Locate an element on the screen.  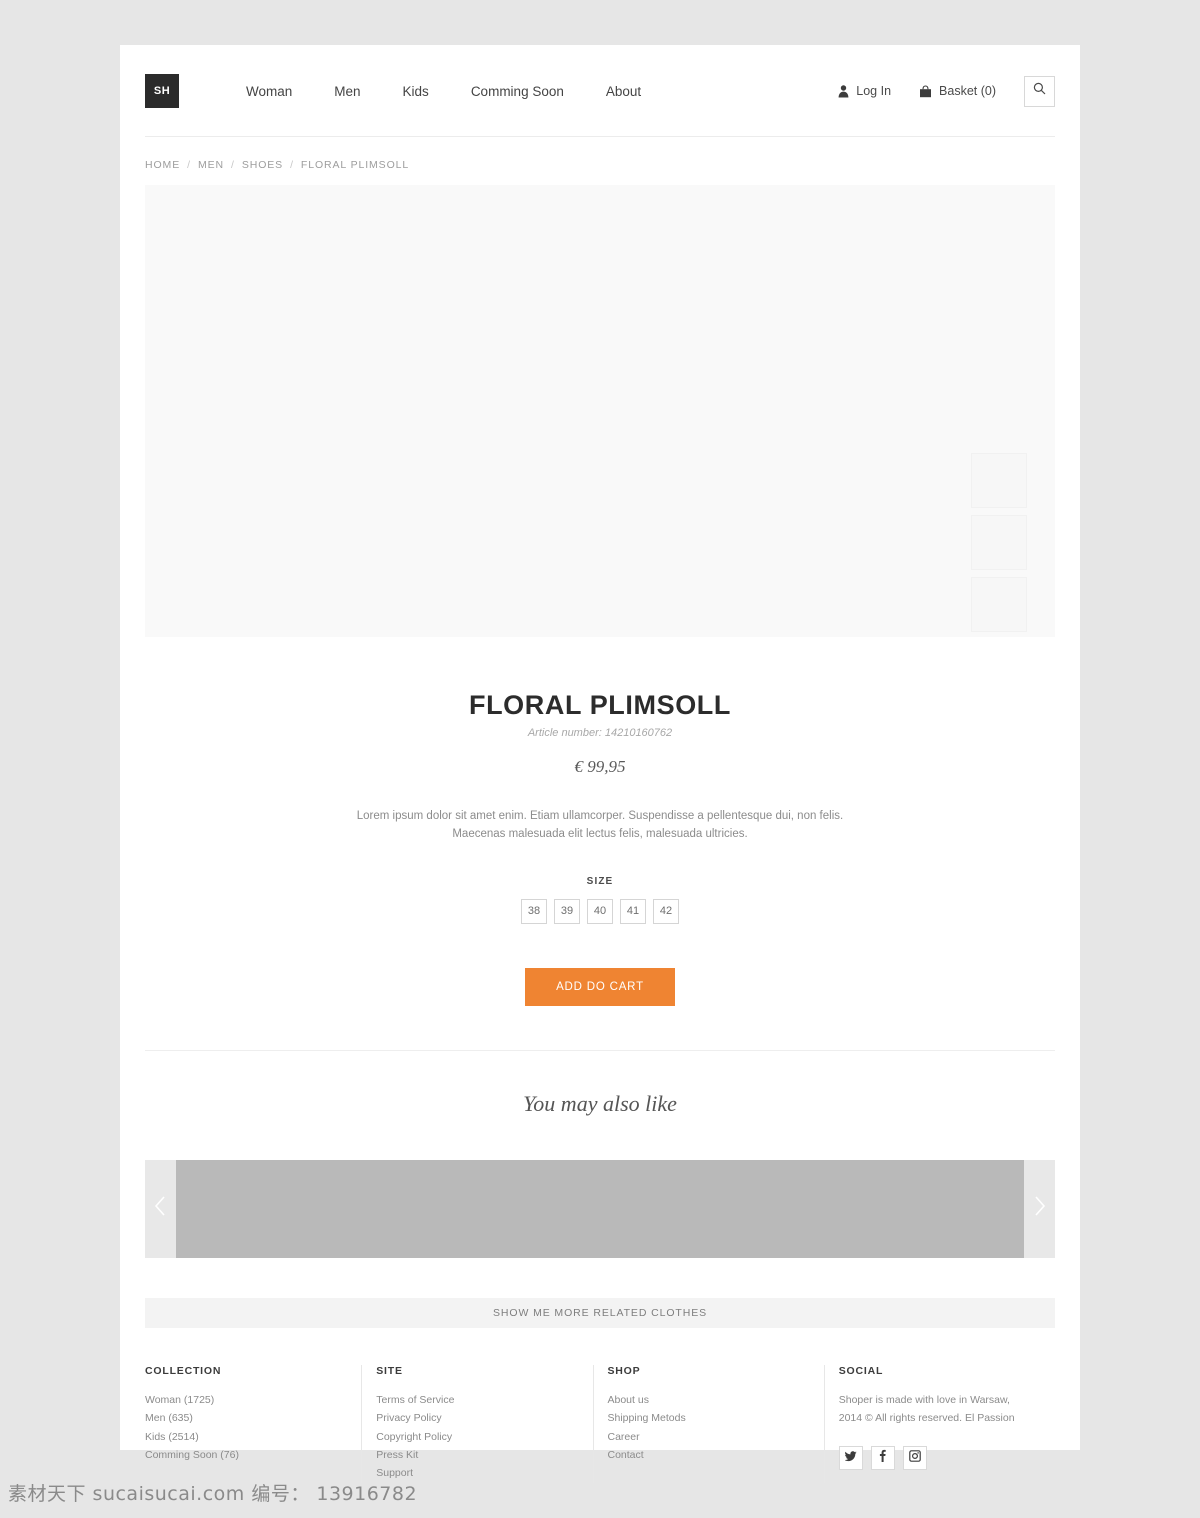
carousel-prev-button is located at coordinates (160, 1209).